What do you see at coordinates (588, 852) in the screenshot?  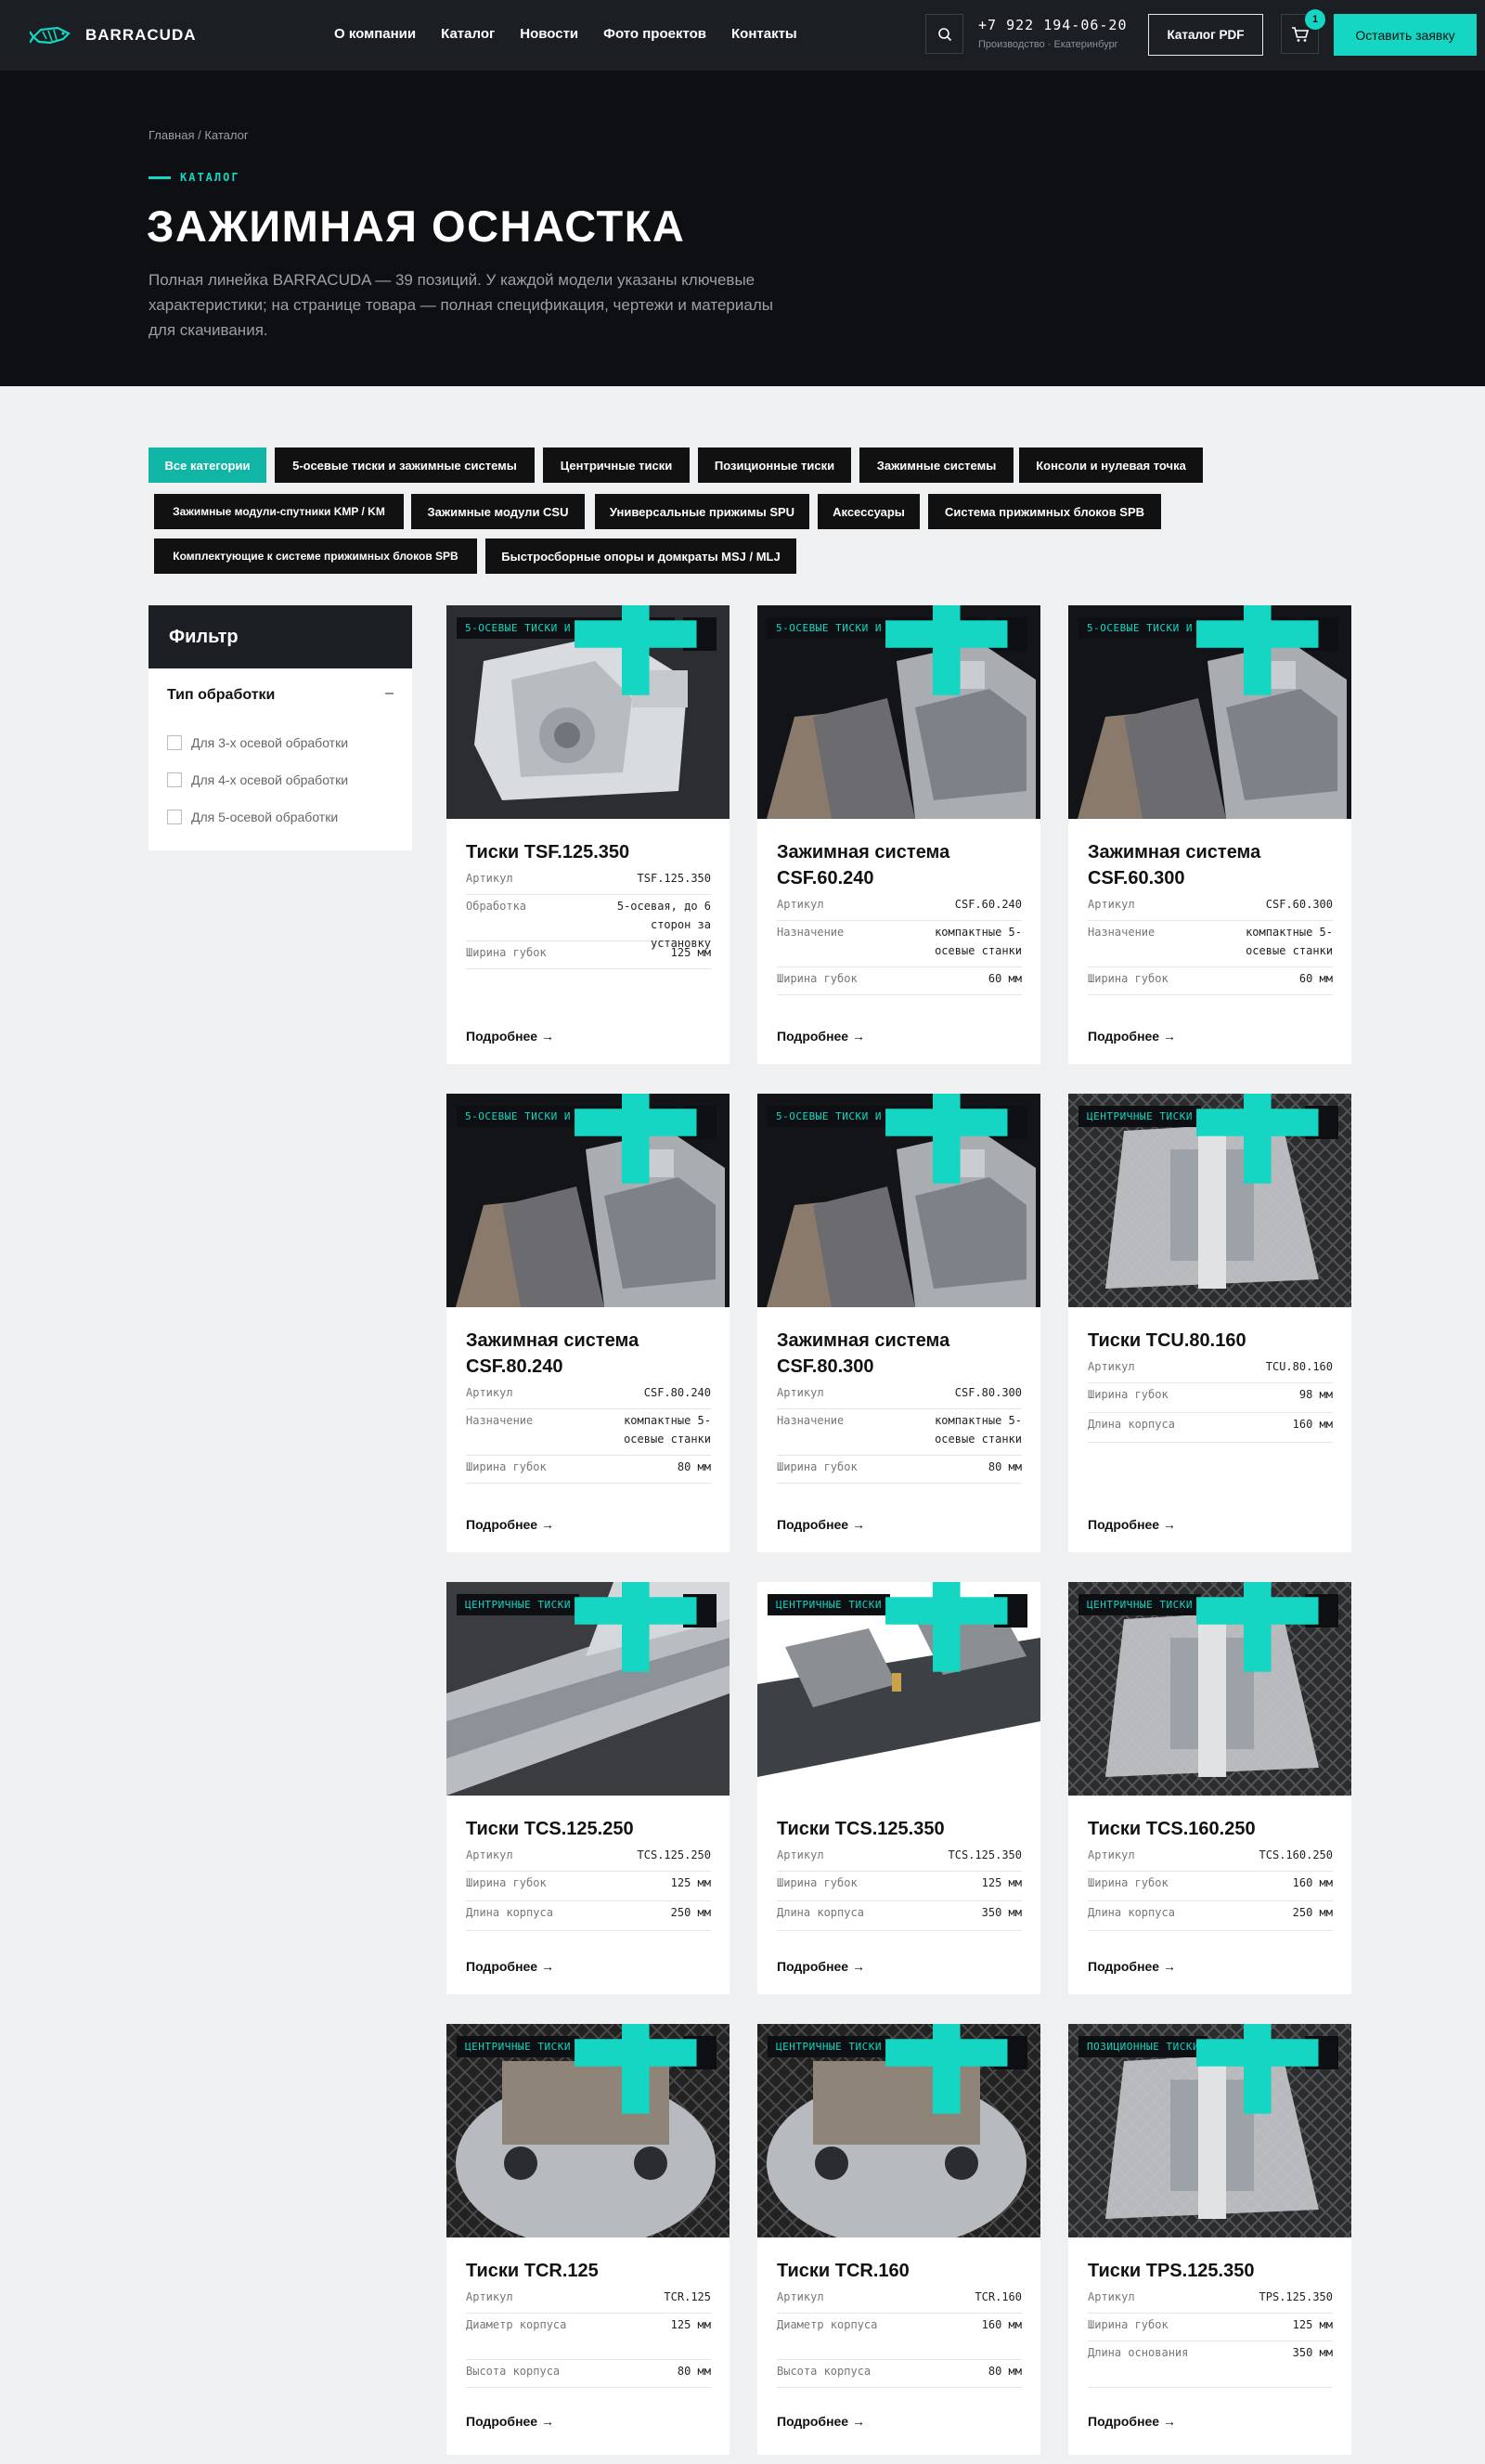 I see `product-title: Тиски TSF.125.350` at bounding box center [588, 852].